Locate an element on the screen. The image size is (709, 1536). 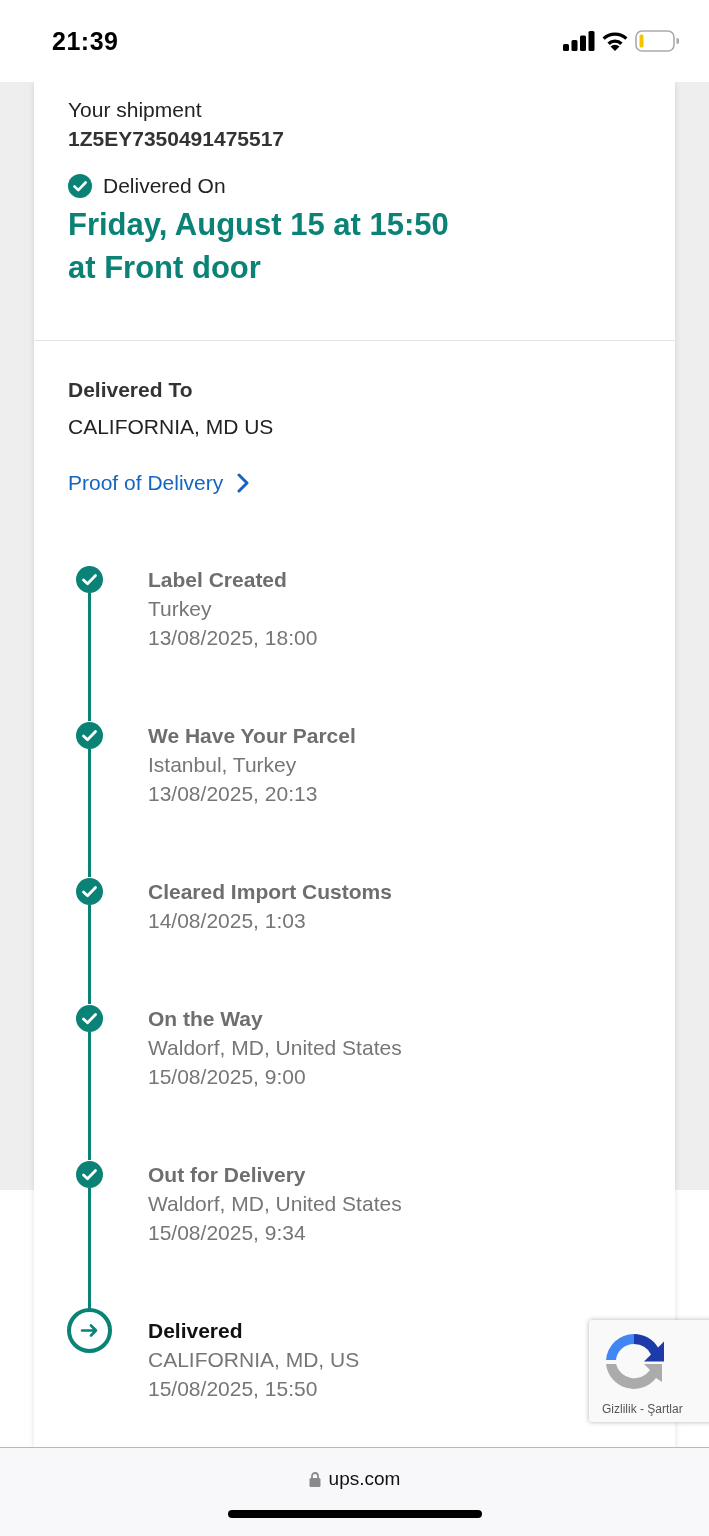
delivery-address: CALIFORNIA, MD US is located at coordinates (171, 427).